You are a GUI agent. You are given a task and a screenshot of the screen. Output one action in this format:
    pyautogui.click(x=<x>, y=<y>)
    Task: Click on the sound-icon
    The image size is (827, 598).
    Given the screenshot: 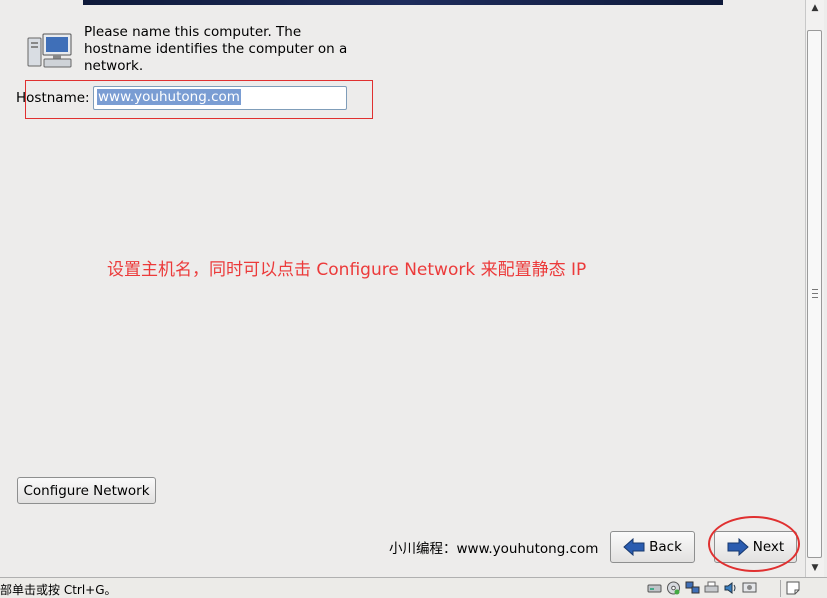 What is the action you would take?
    pyautogui.click(x=730, y=588)
    